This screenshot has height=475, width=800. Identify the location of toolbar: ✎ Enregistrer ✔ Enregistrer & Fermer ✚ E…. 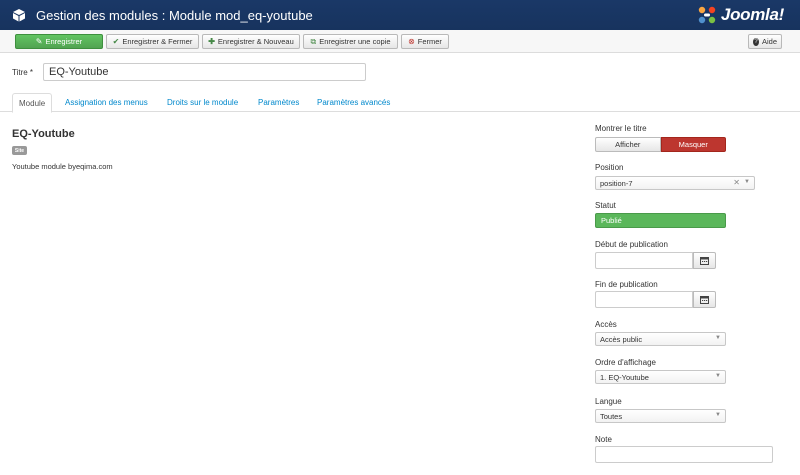
(400, 41).